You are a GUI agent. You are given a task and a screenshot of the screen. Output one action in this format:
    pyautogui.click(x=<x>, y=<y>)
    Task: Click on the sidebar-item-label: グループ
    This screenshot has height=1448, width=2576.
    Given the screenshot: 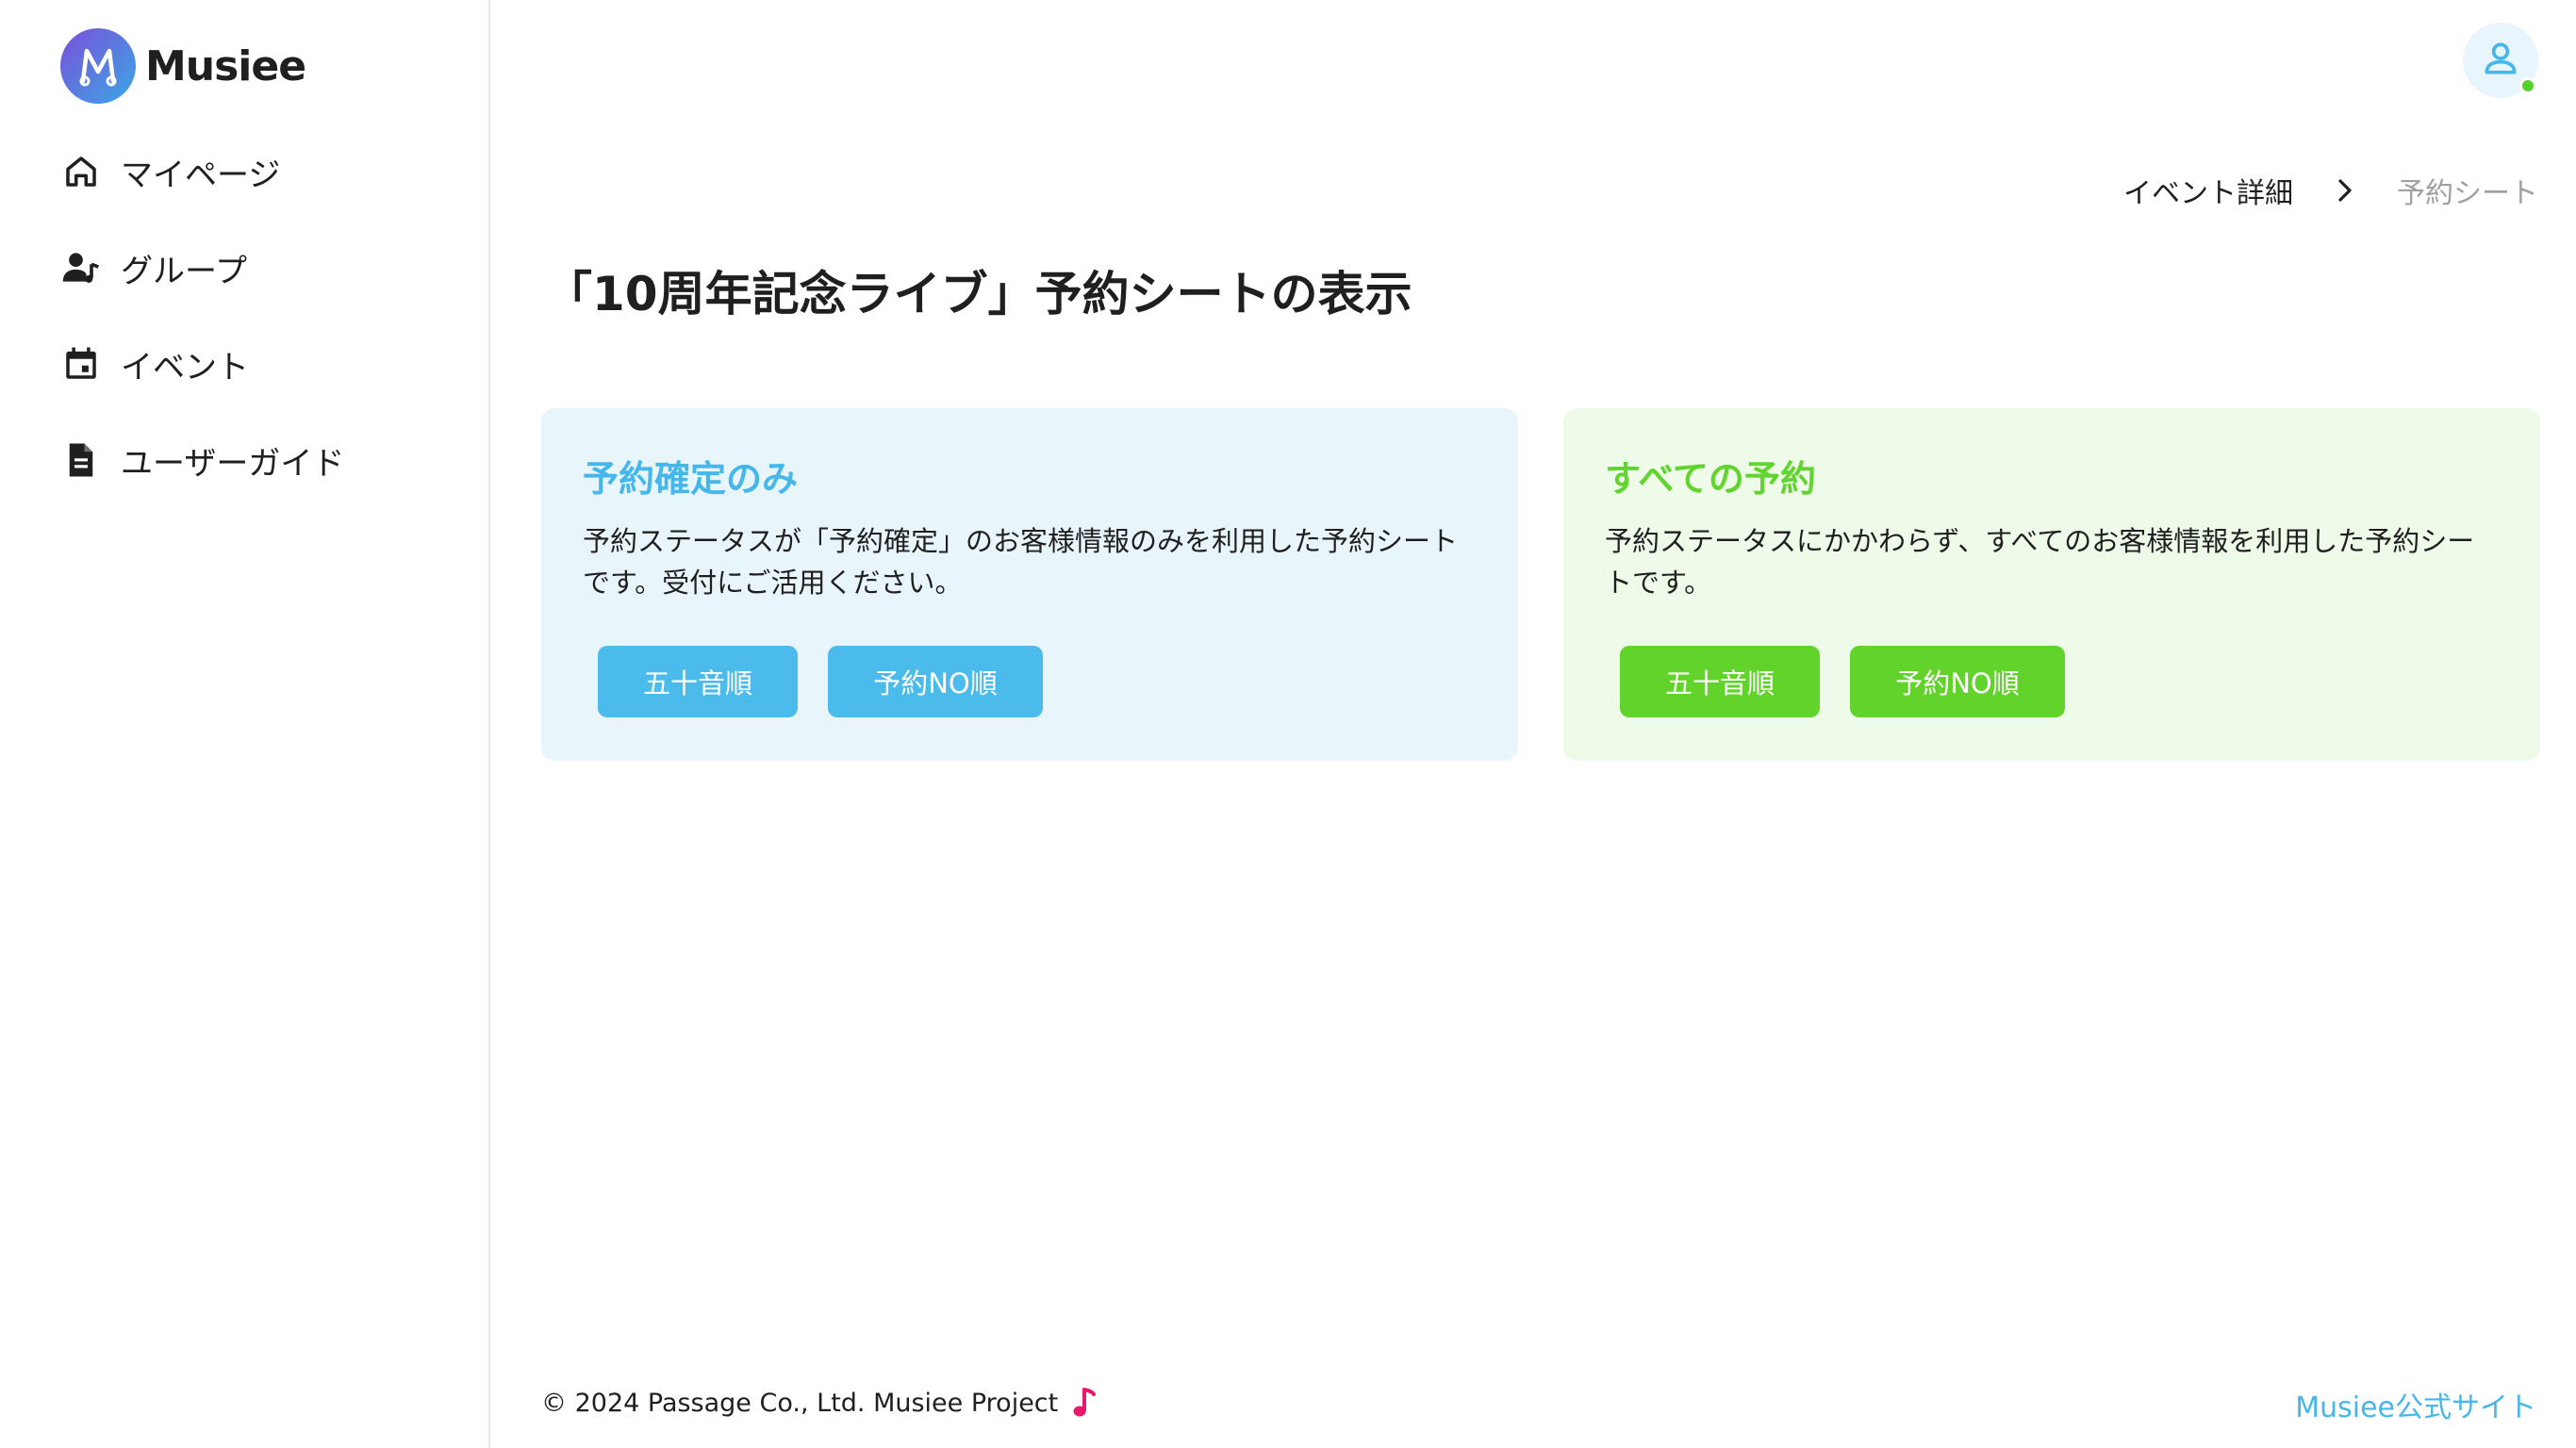 What is the action you would take?
    pyautogui.click(x=184, y=271)
    